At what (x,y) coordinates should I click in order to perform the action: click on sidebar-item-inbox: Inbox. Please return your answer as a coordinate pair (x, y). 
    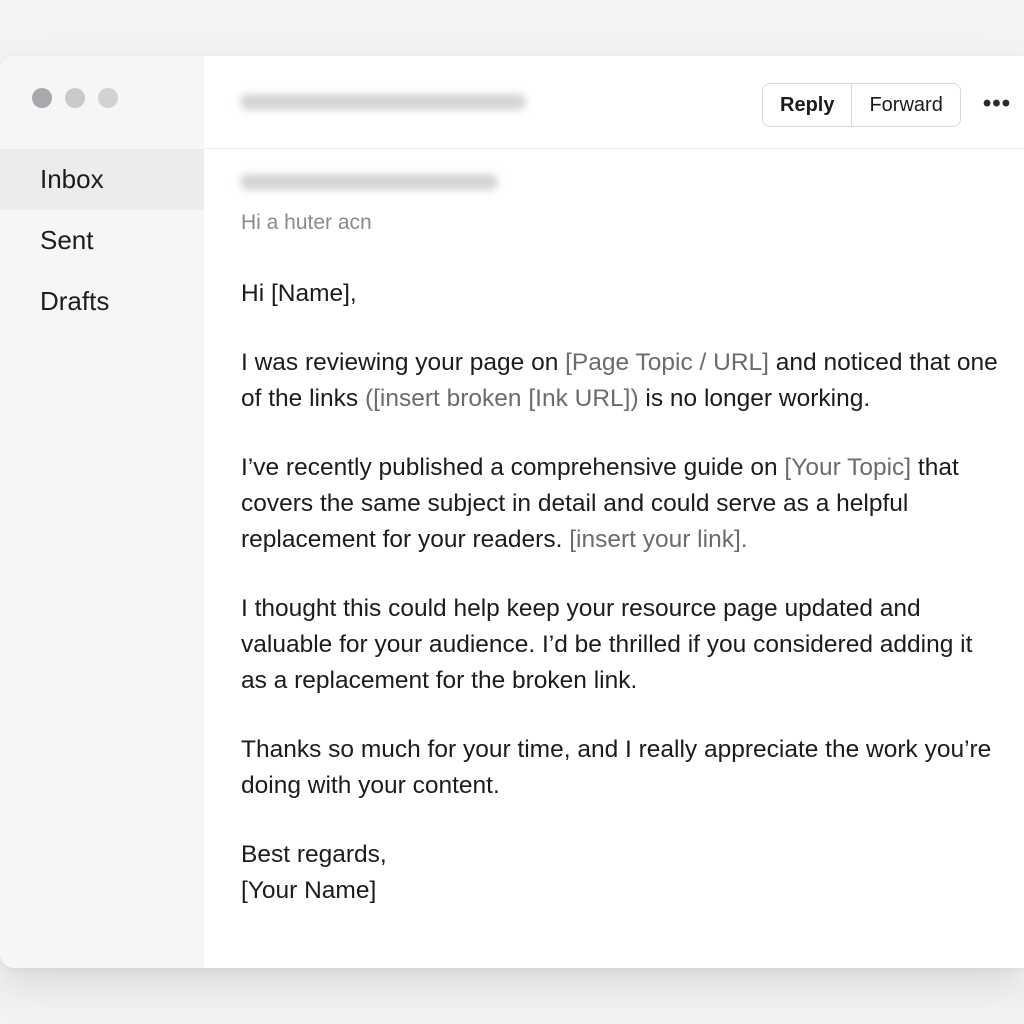
    Looking at the image, I should click on (102, 179).